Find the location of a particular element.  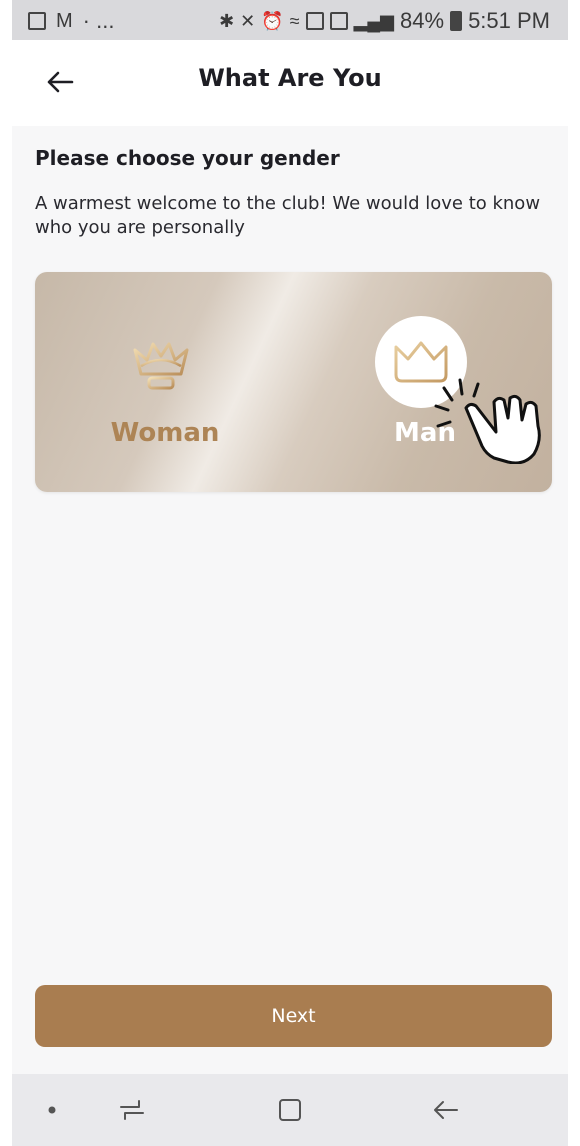

king-crown-icon is located at coordinates (421, 362).